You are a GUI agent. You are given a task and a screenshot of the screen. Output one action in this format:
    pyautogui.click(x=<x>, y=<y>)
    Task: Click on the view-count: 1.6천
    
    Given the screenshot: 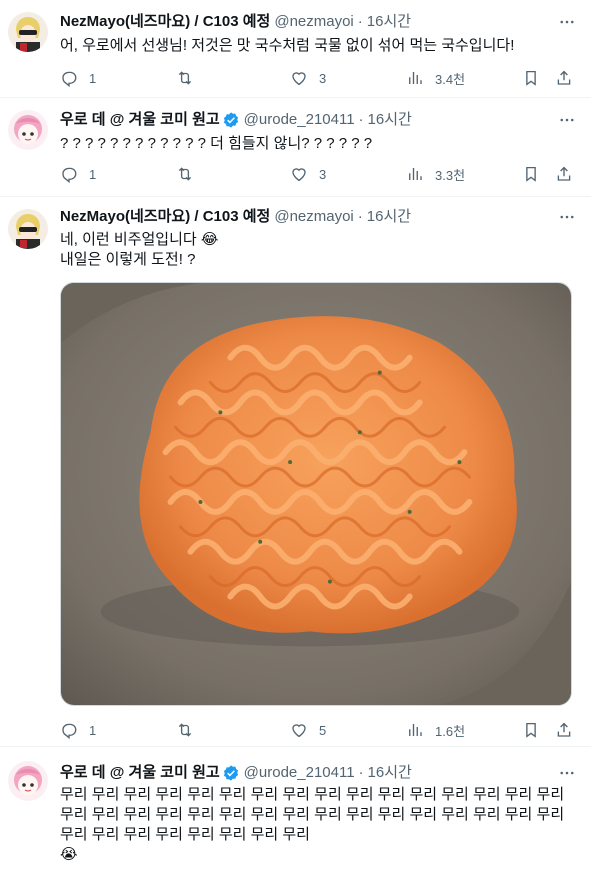 What is the action you would take?
    pyautogui.click(x=450, y=731)
    